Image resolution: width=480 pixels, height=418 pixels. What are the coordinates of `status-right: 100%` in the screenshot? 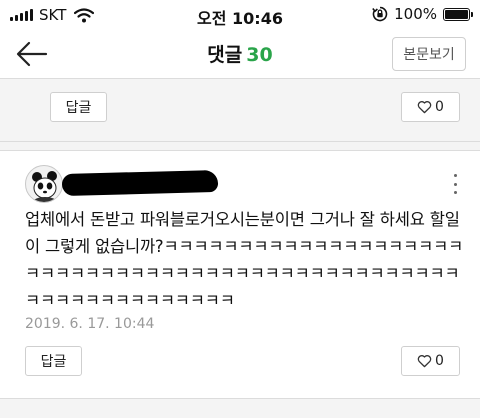 It's located at (422, 14).